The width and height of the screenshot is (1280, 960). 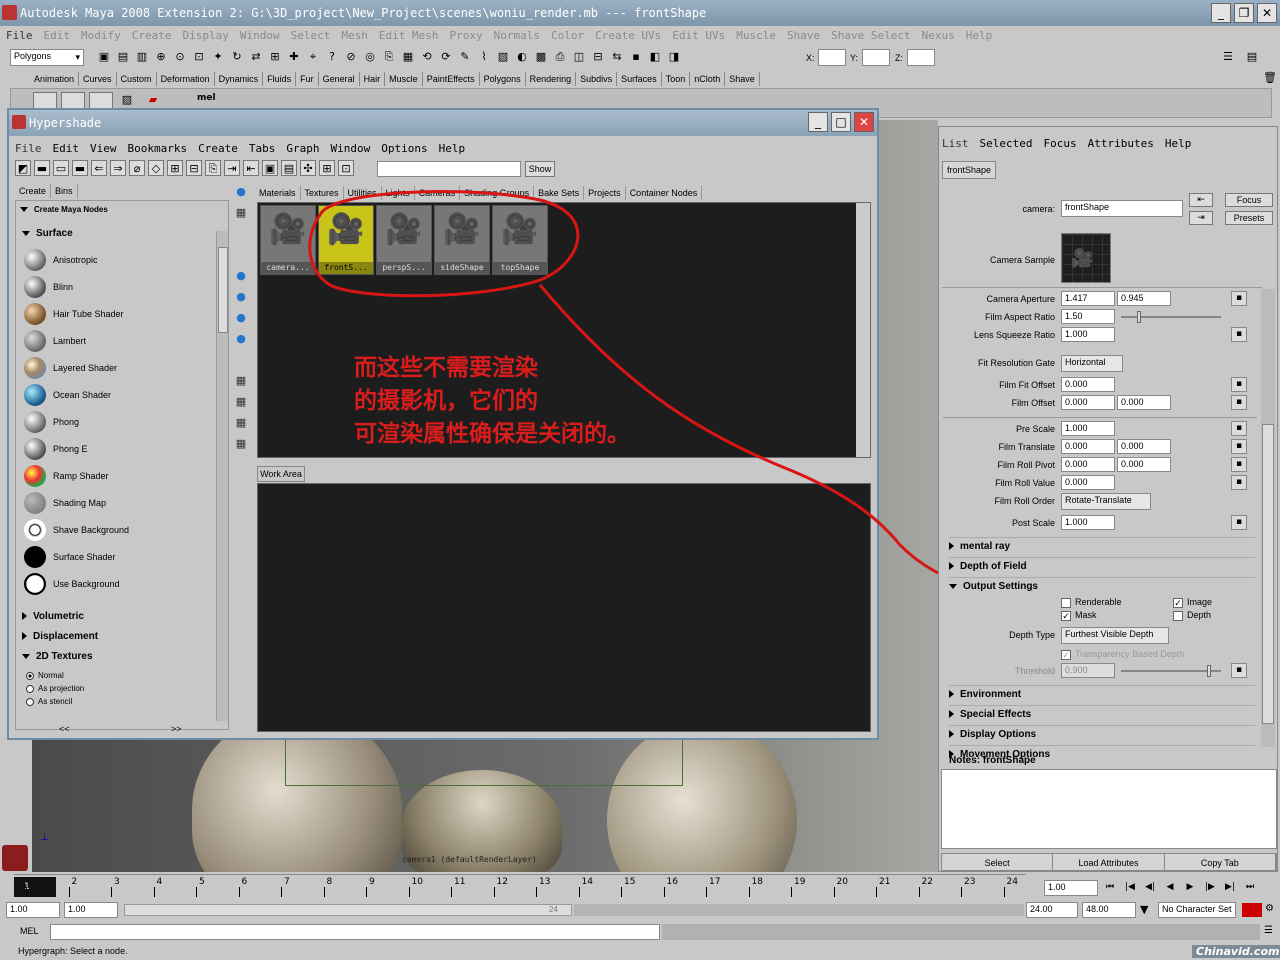 What do you see at coordinates (465, 57) in the screenshot?
I see `status-tool-icon: ✎` at bounding box center [465, 57].